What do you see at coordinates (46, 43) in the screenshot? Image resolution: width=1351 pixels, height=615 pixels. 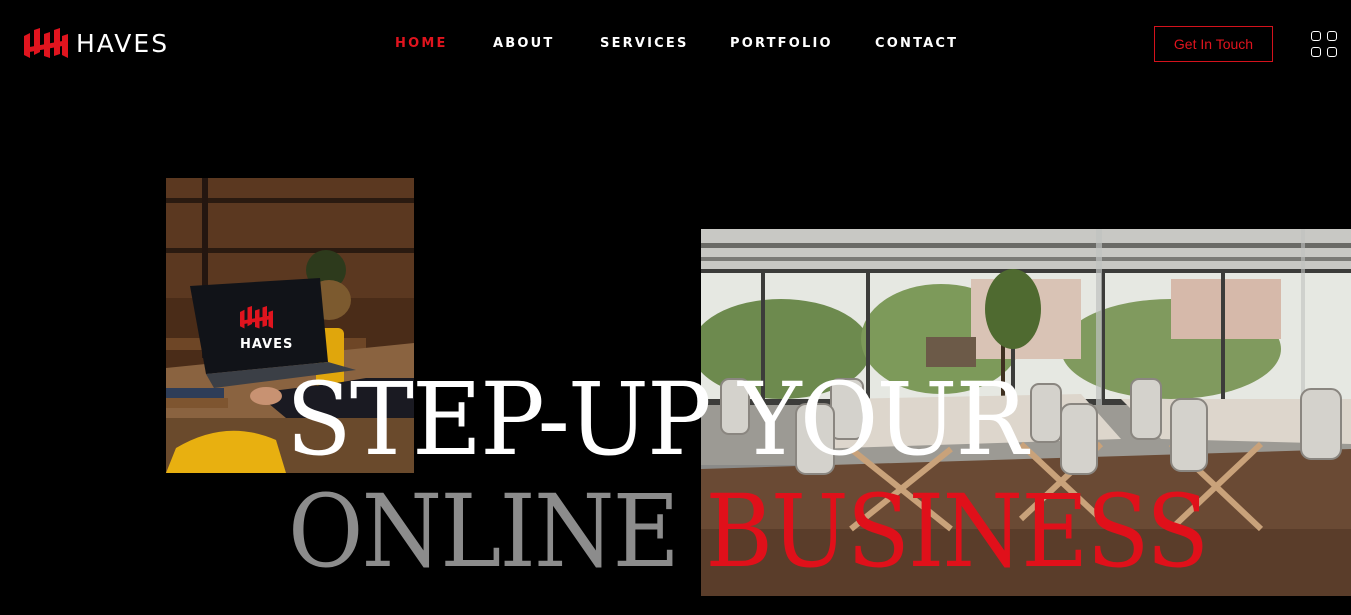 I see `haves-logo-mark-icon` at bounding box center [46, 43].